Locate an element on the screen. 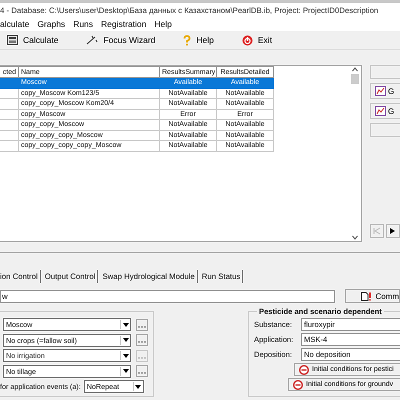  menu-item: Graphs is located at coordinates (51, 24).